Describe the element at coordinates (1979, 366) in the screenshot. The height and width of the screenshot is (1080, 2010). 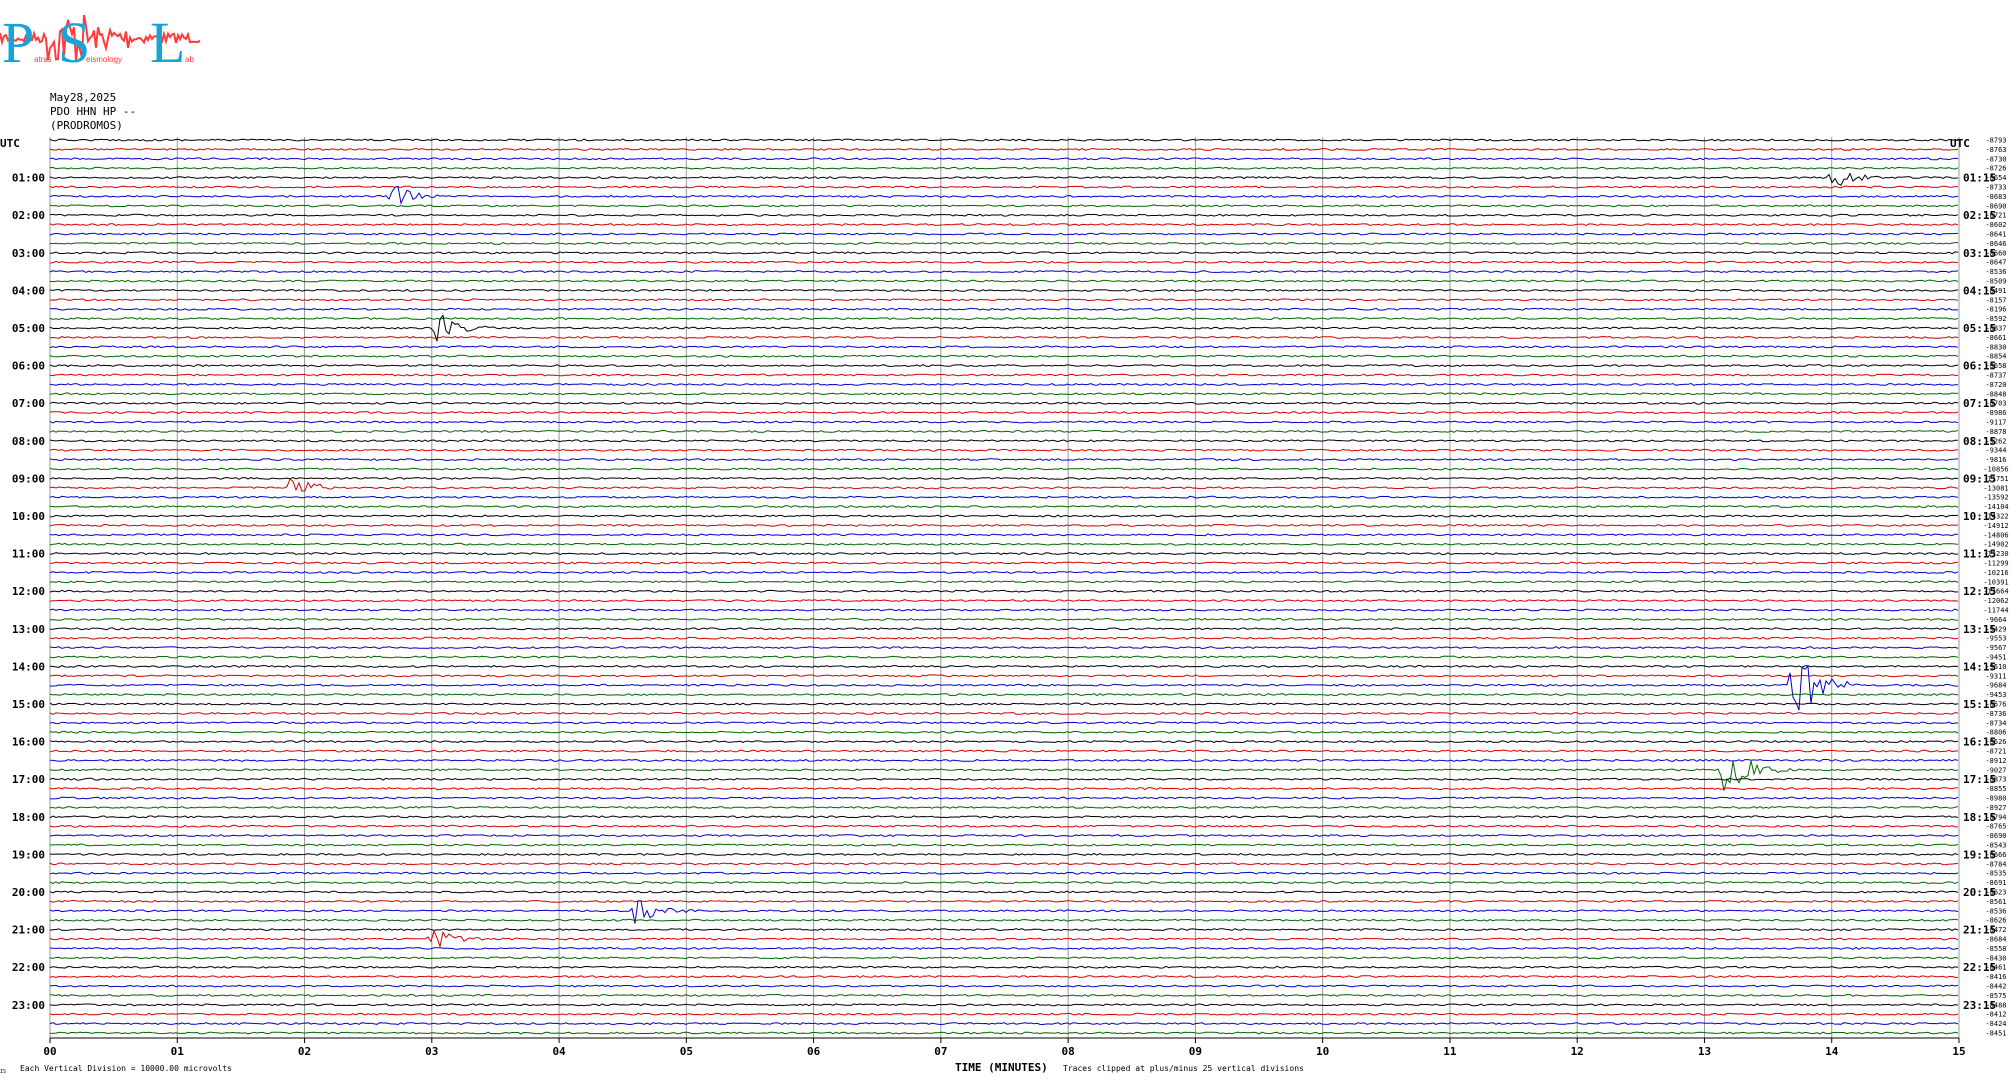
I see `hour-label-right: 06:15` at that location.